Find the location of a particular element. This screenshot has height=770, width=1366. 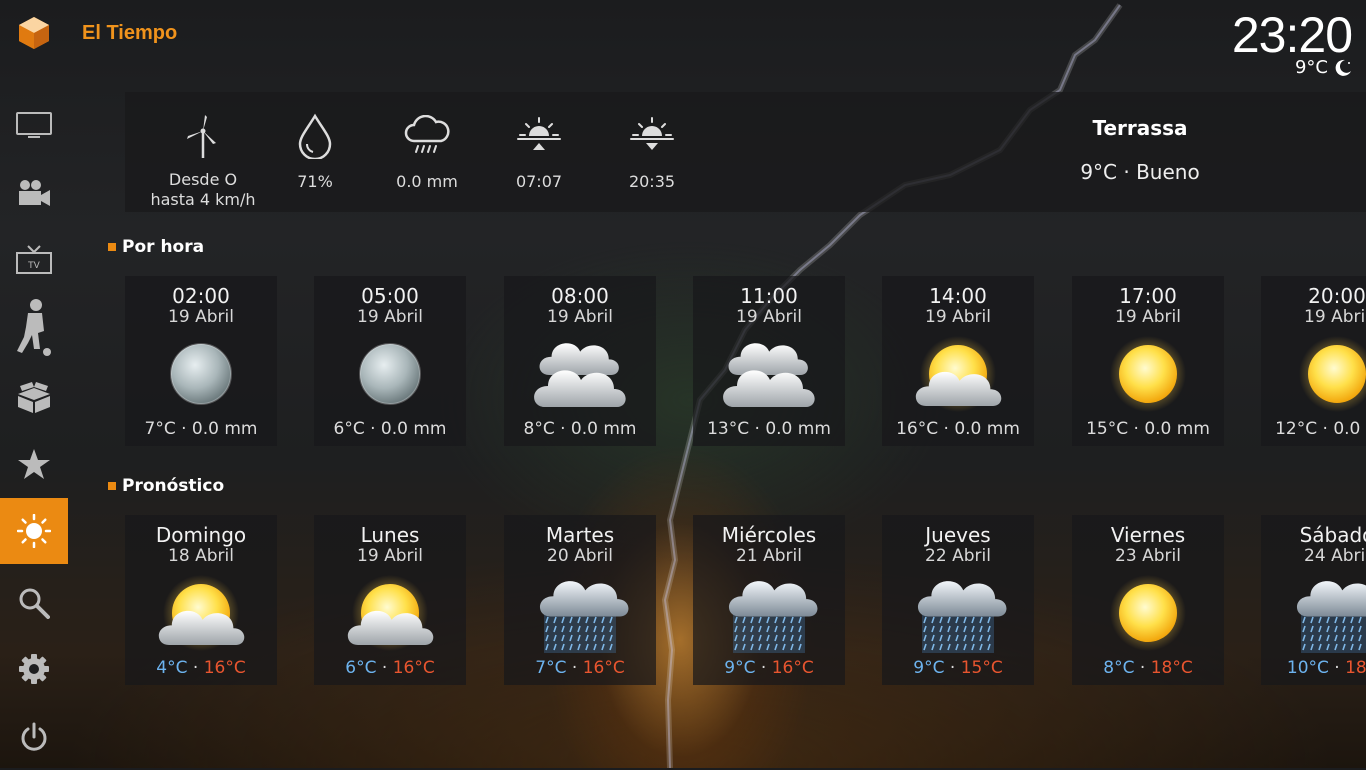

humidity-stat: 71% is located at coordinates (315, 151).